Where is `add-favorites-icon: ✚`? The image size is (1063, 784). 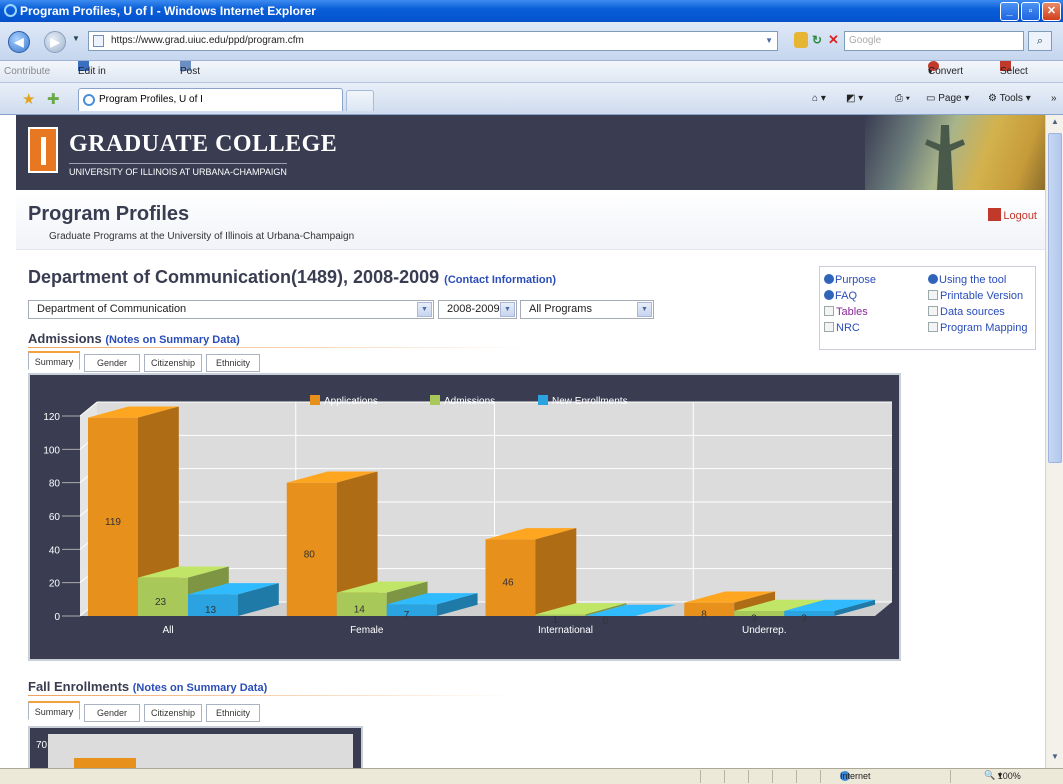 add-favorites-icon: ✚ is located at coordinates (53, 99).